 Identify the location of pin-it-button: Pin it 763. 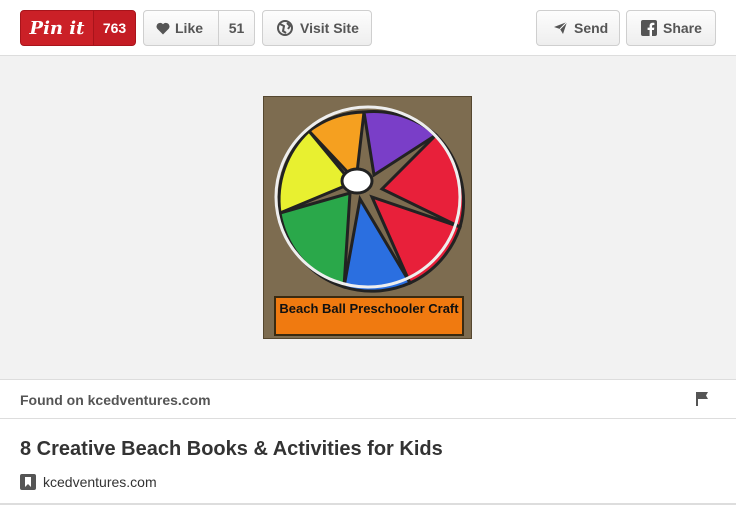
(78, 28).